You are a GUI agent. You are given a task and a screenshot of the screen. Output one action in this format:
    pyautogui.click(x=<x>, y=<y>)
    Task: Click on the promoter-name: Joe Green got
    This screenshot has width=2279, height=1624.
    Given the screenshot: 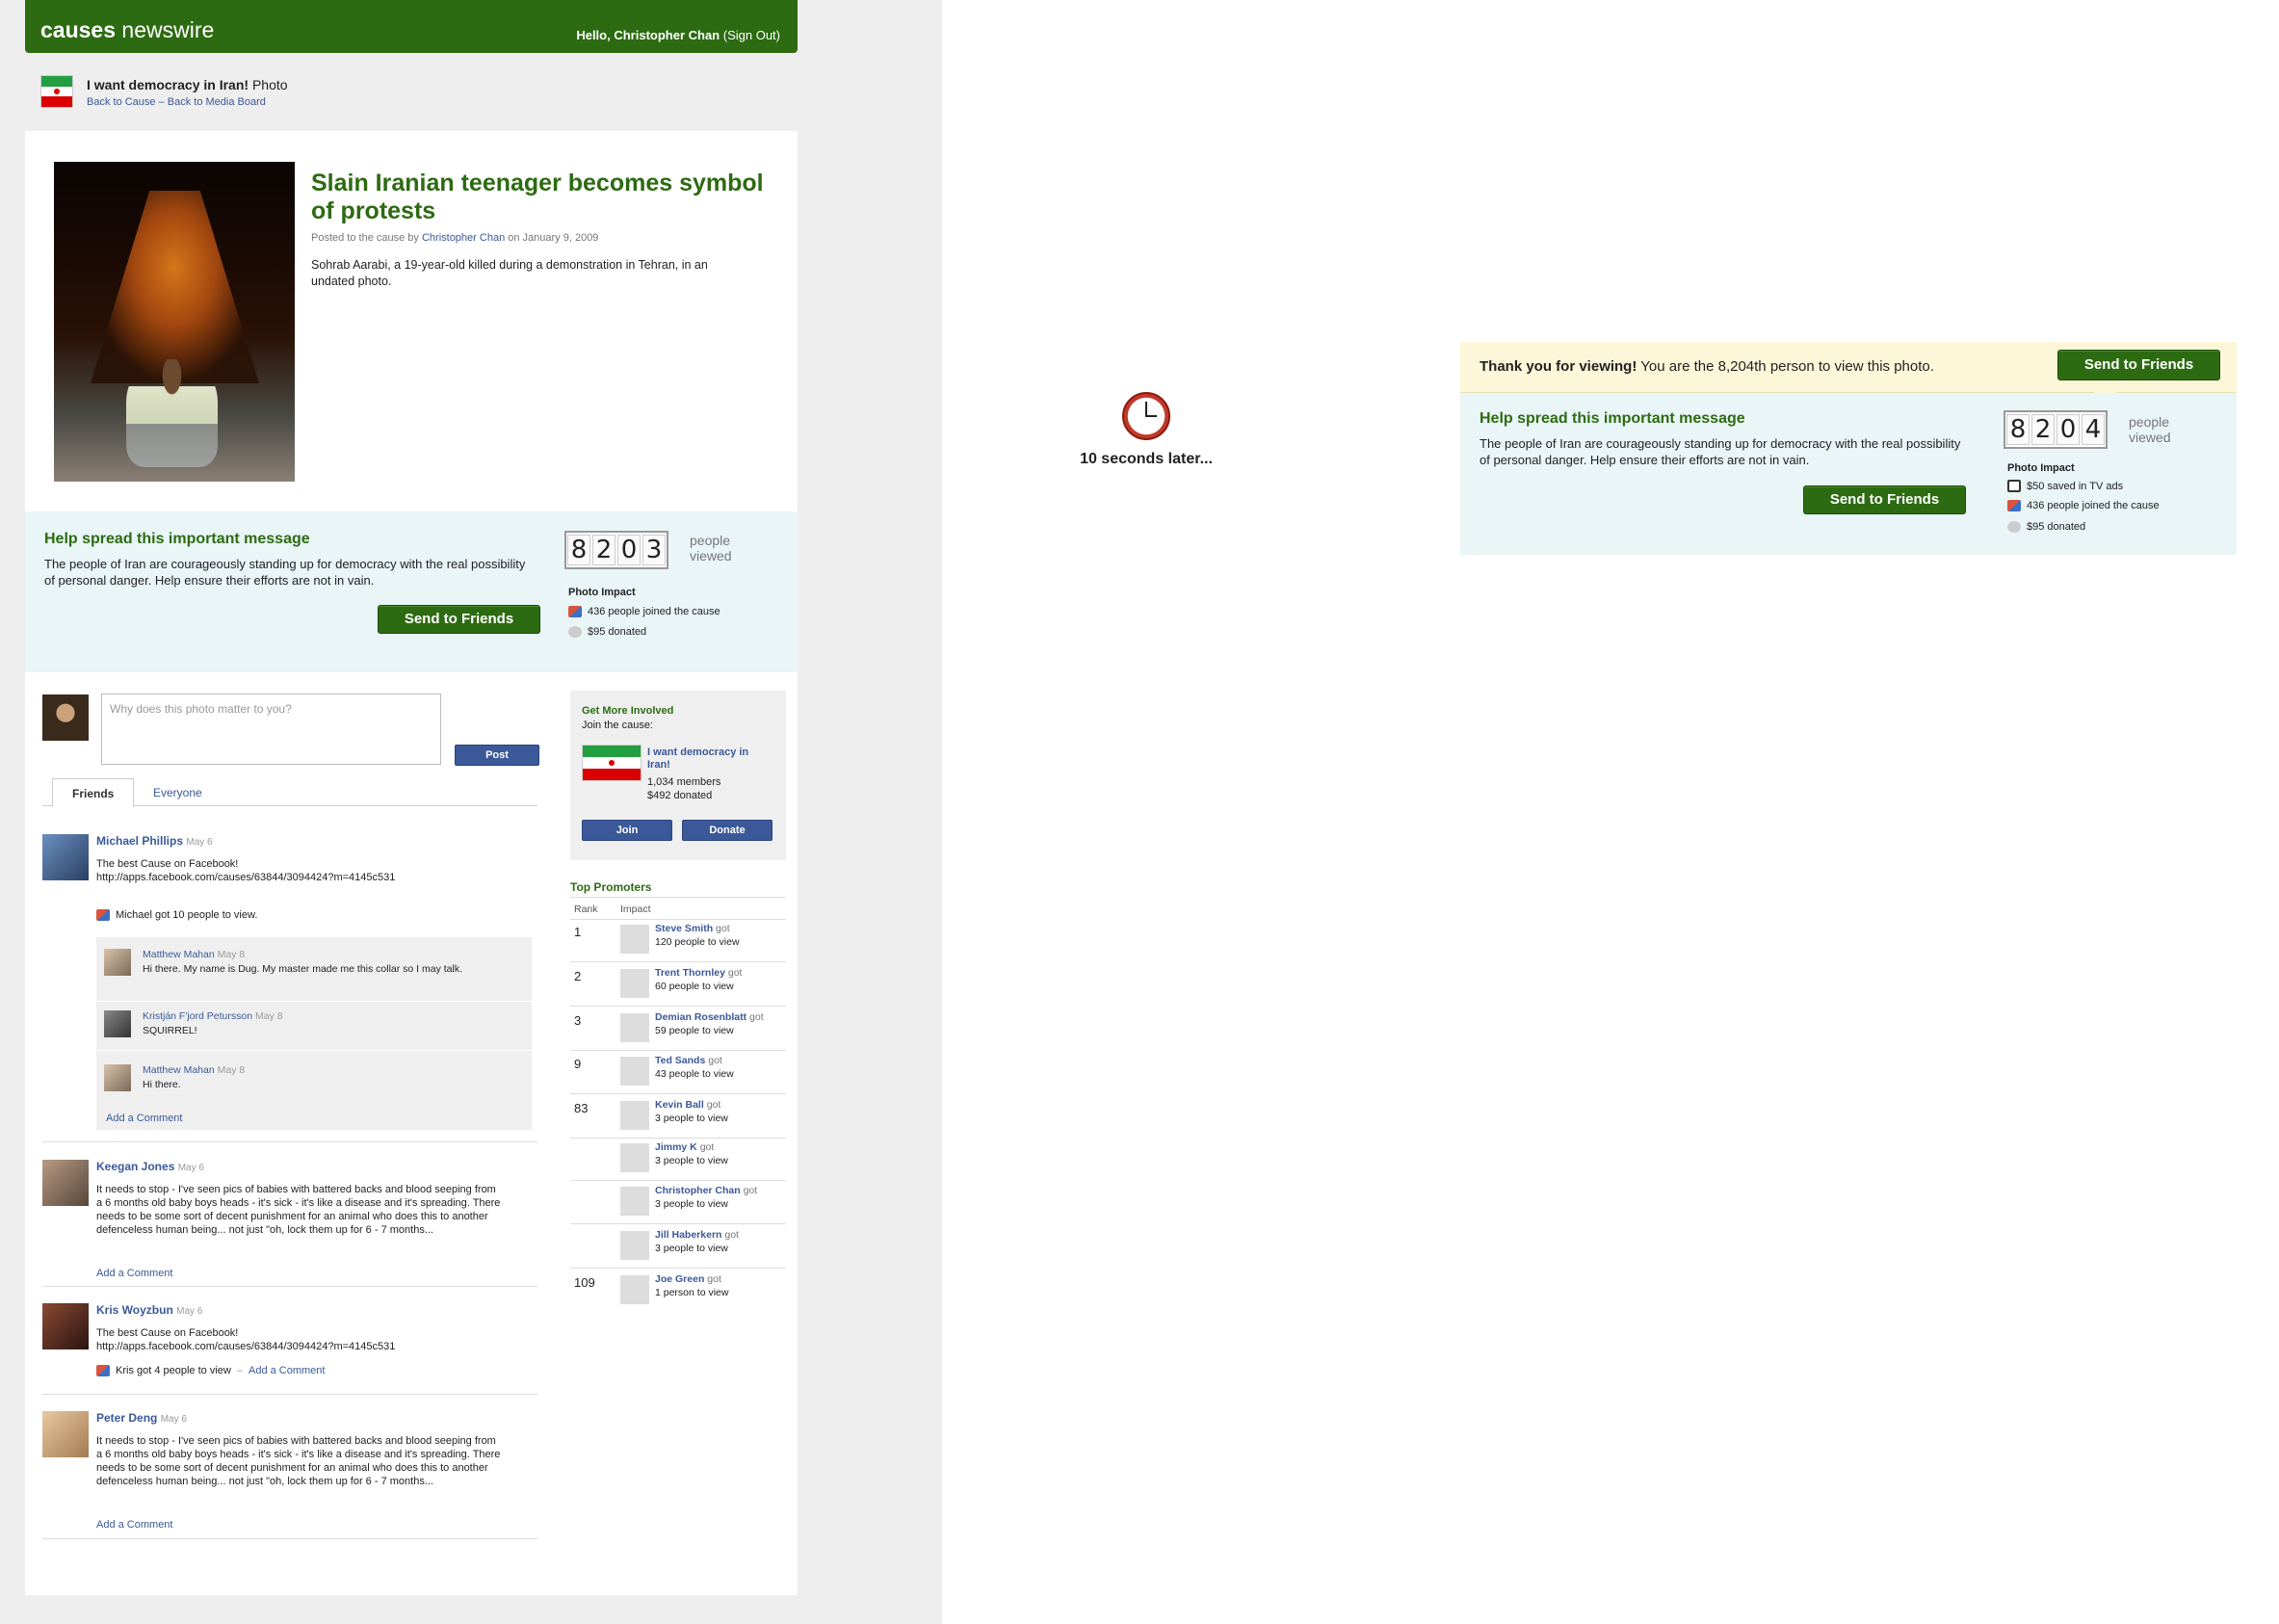 What is the action you would take?
    pyautogui.click(x=688, y=1279)
    